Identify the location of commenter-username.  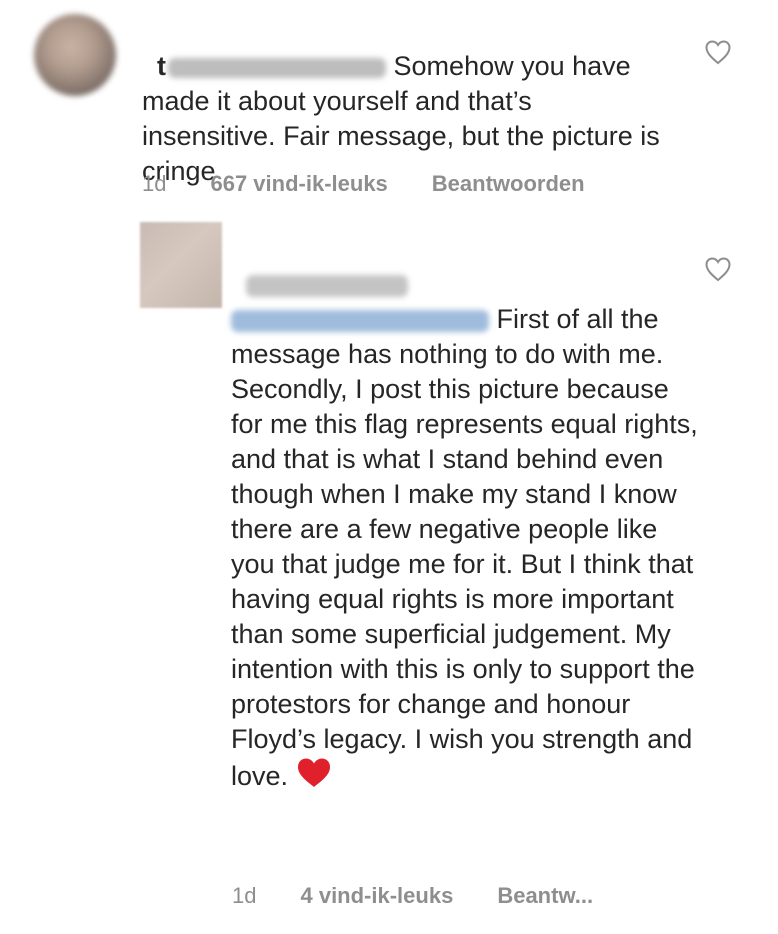
(327, 284).